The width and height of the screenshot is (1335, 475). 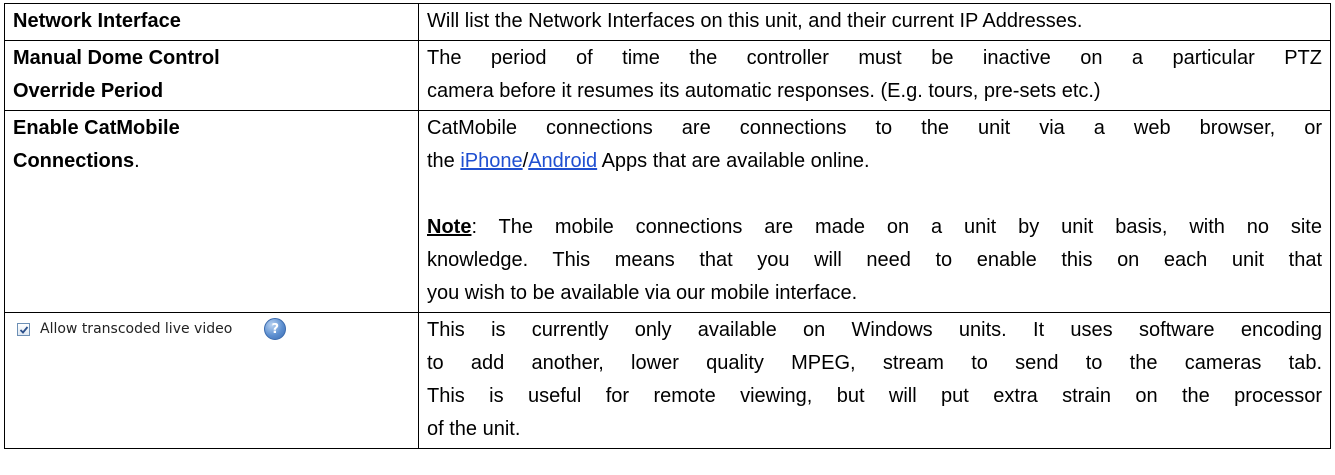 I want to click on allow-transcoded-video-checkbox, so click(x=23, y=329).